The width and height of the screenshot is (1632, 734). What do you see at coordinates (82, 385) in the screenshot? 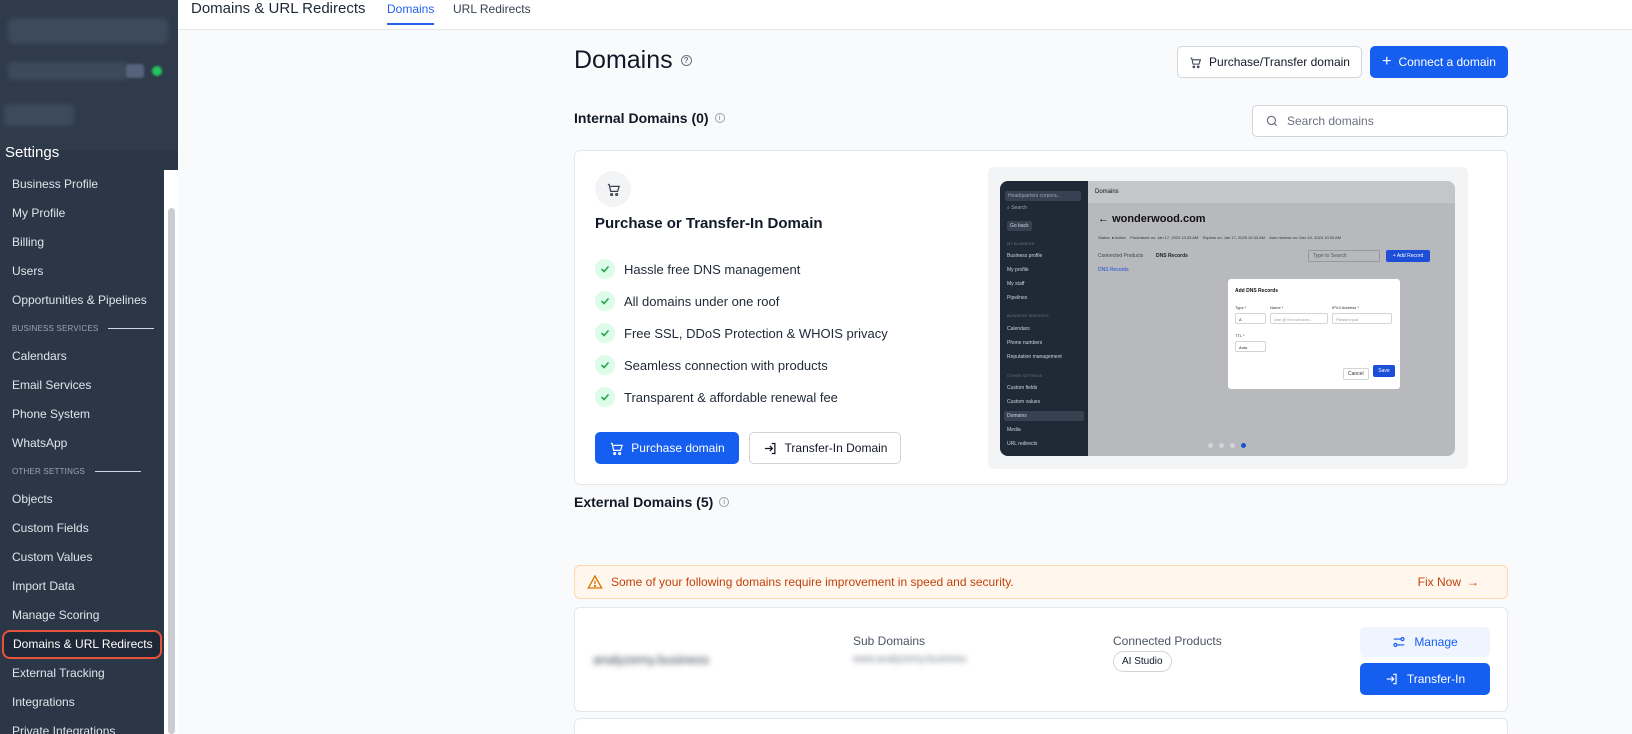
I see `sidebar-item-email-services: Email Services` at bounding box center [82, 385].